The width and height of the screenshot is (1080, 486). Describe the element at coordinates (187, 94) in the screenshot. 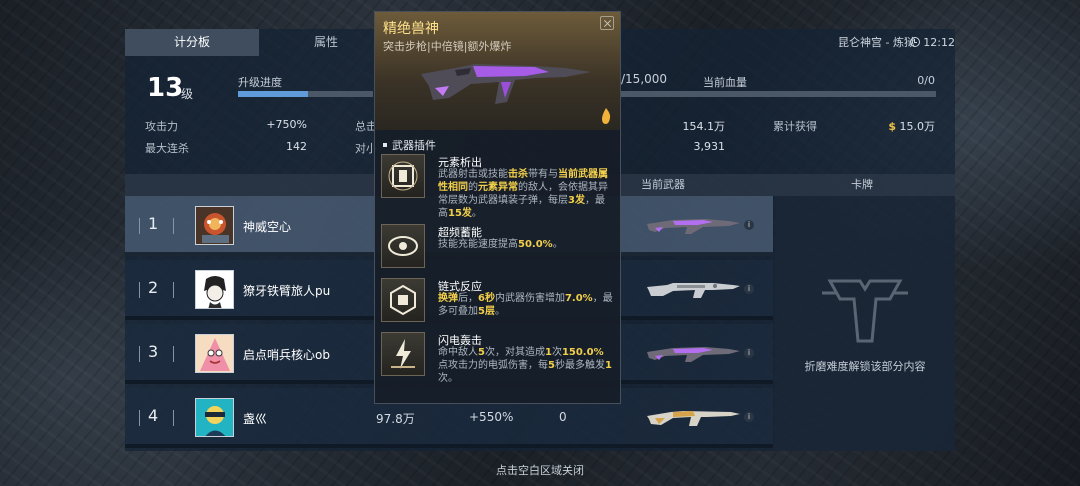

I see `level-unit: 级` at that location.